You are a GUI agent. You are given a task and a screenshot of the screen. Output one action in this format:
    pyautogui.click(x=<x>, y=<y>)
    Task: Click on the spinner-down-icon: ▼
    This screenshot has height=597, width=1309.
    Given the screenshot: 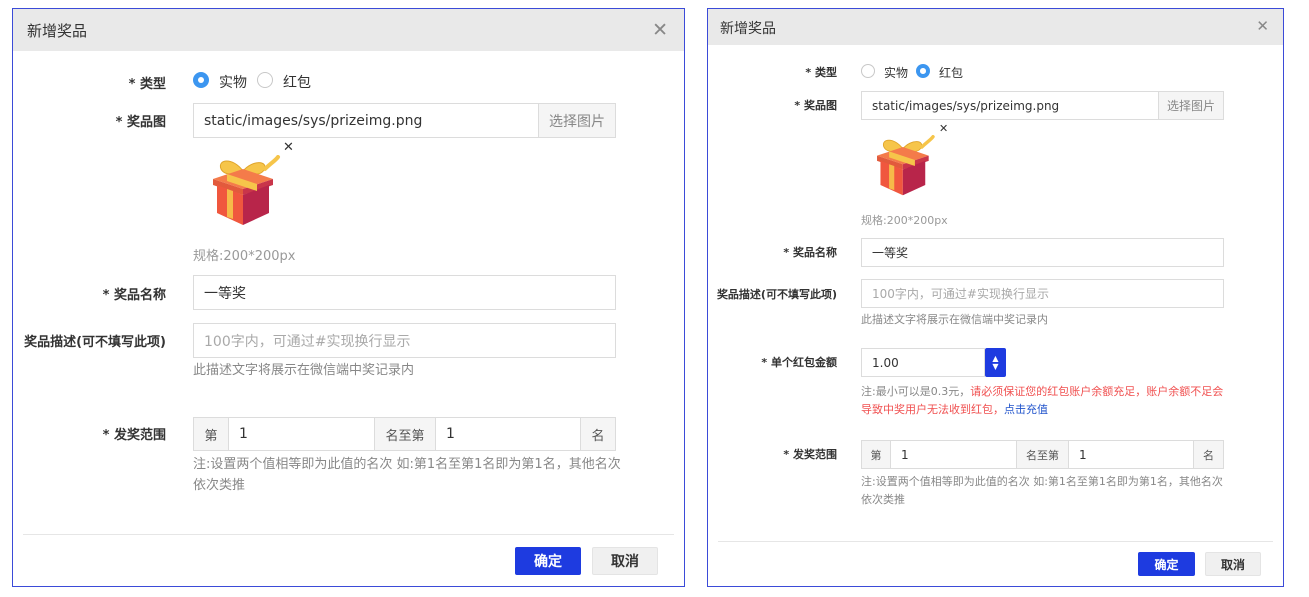 What is the action you would take?
    pyautogui.click(x=995, y=366)
    